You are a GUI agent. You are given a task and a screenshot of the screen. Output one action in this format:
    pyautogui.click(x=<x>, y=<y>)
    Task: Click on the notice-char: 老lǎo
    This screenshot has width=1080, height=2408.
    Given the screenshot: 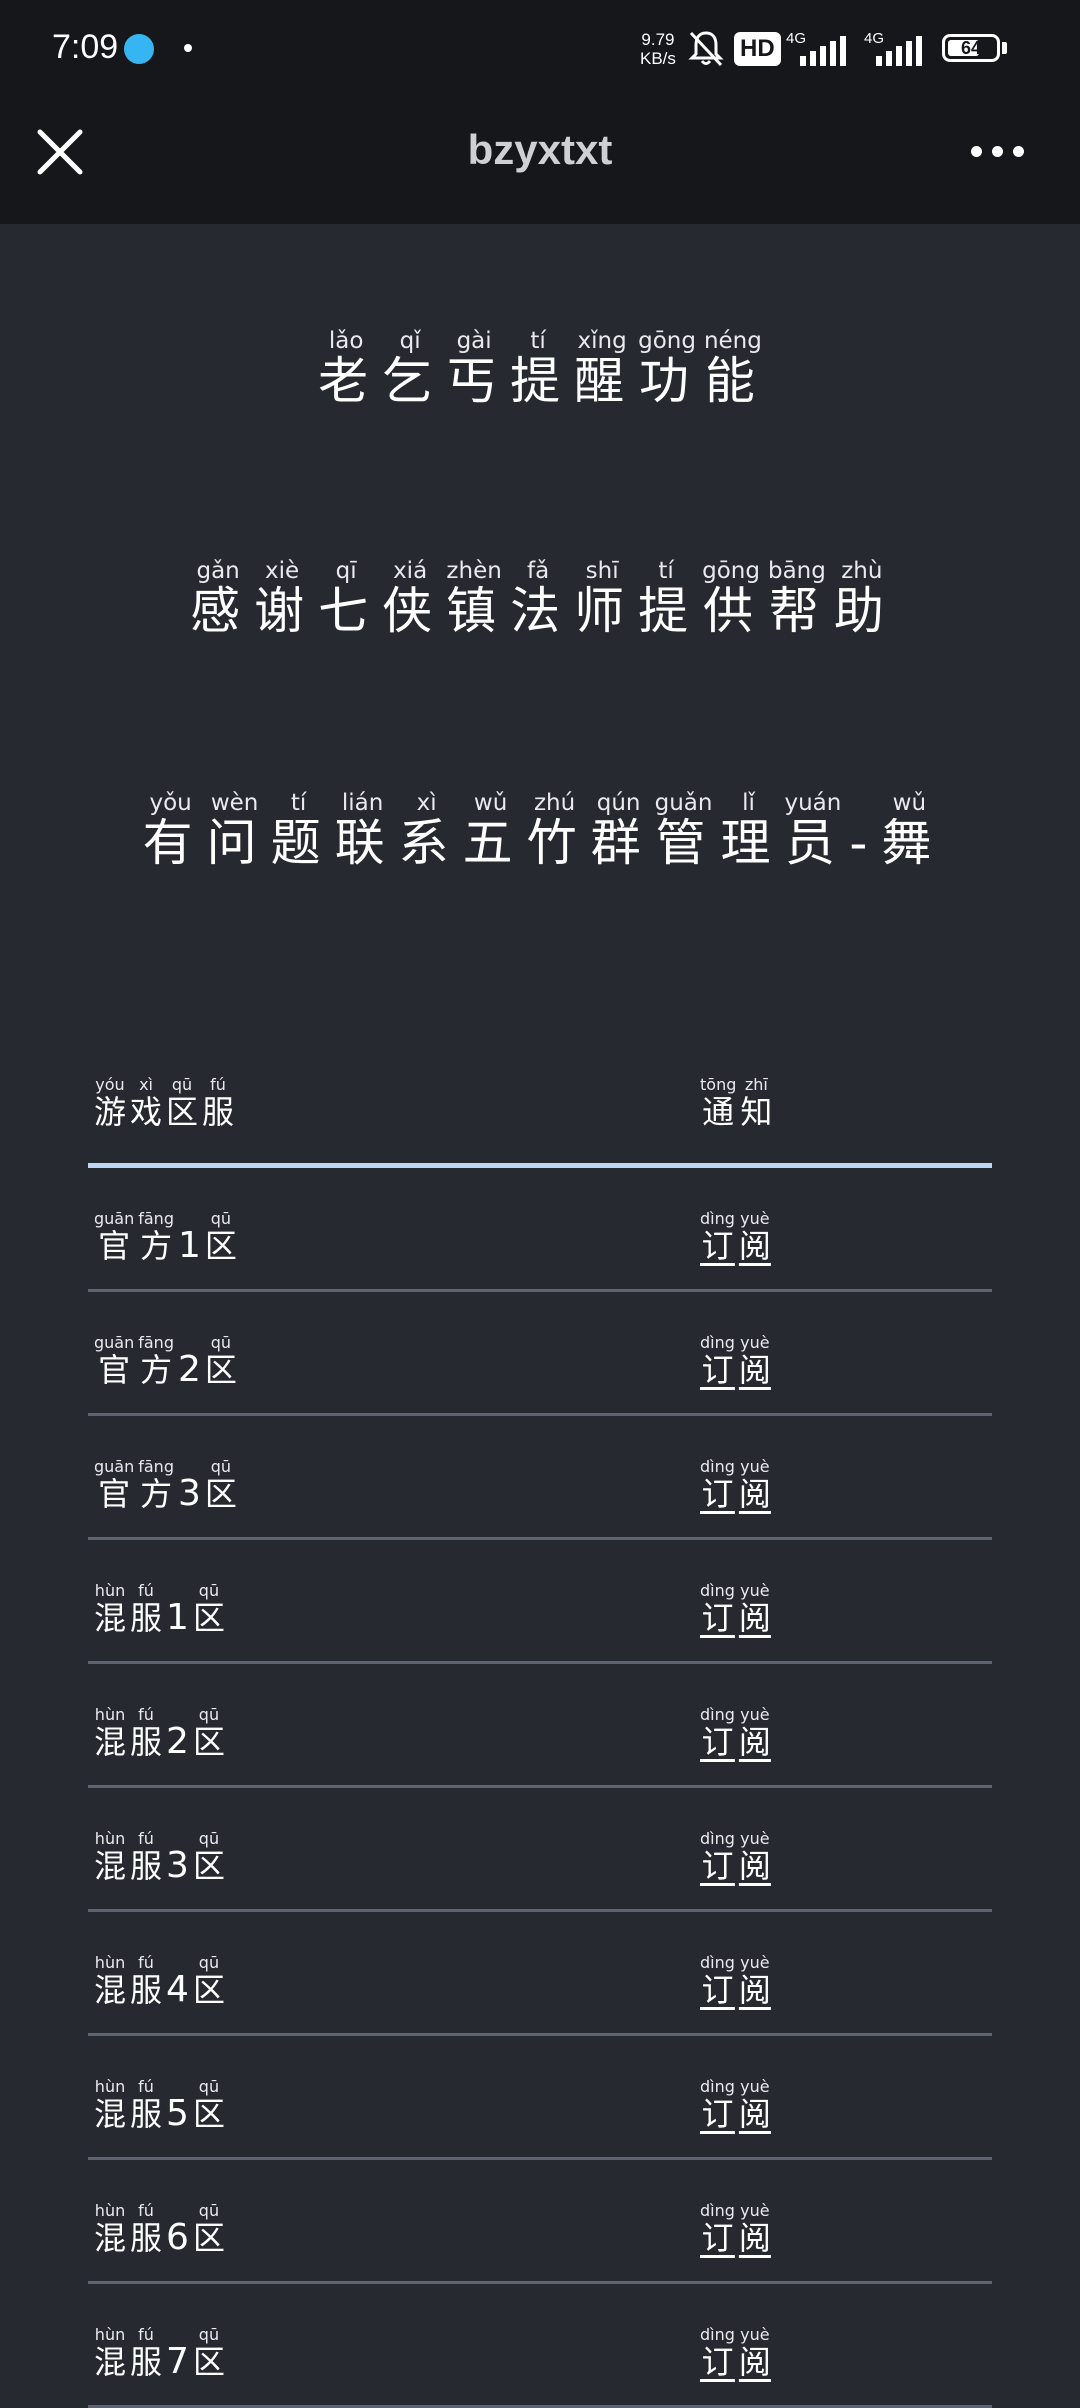 What is the action you would take?
    pyautogui.click(x=346, y=369)
    